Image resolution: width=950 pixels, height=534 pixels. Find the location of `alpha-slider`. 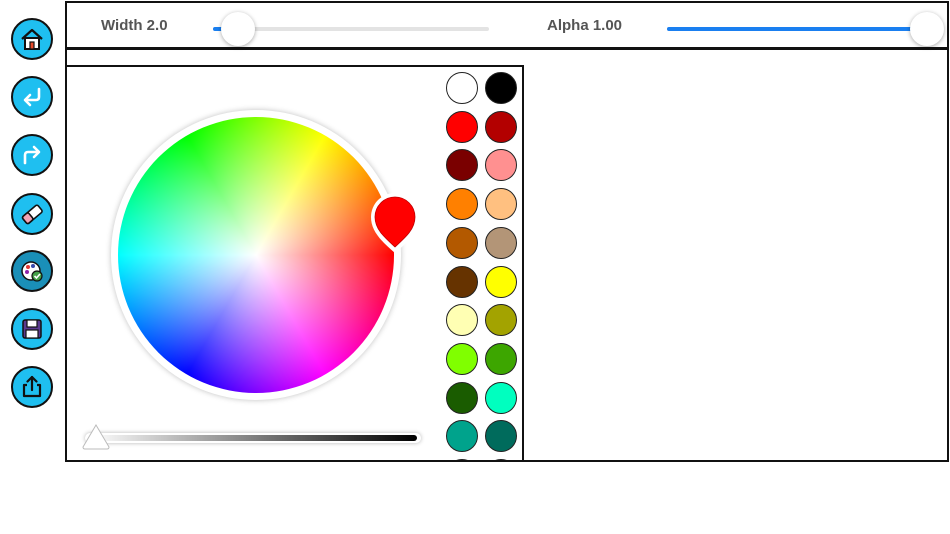

alpha-slider is located at coordinates (797, 29).